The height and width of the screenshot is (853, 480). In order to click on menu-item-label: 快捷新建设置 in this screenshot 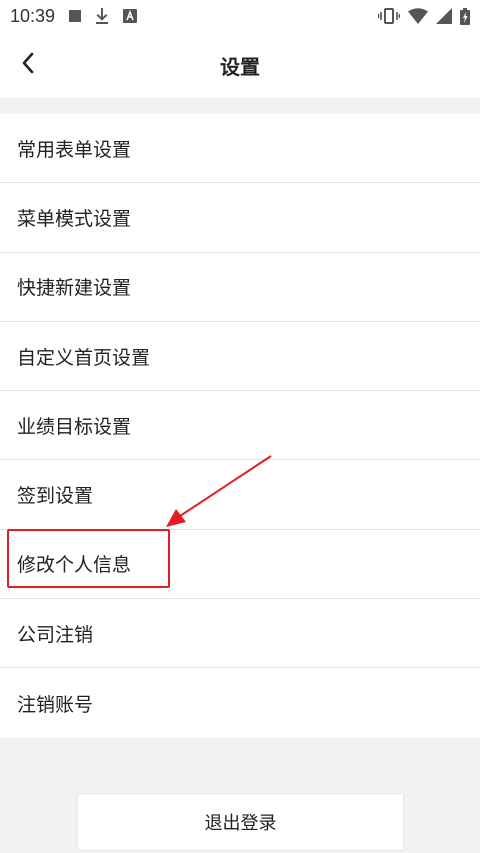, I will do `click(74, 288)`.